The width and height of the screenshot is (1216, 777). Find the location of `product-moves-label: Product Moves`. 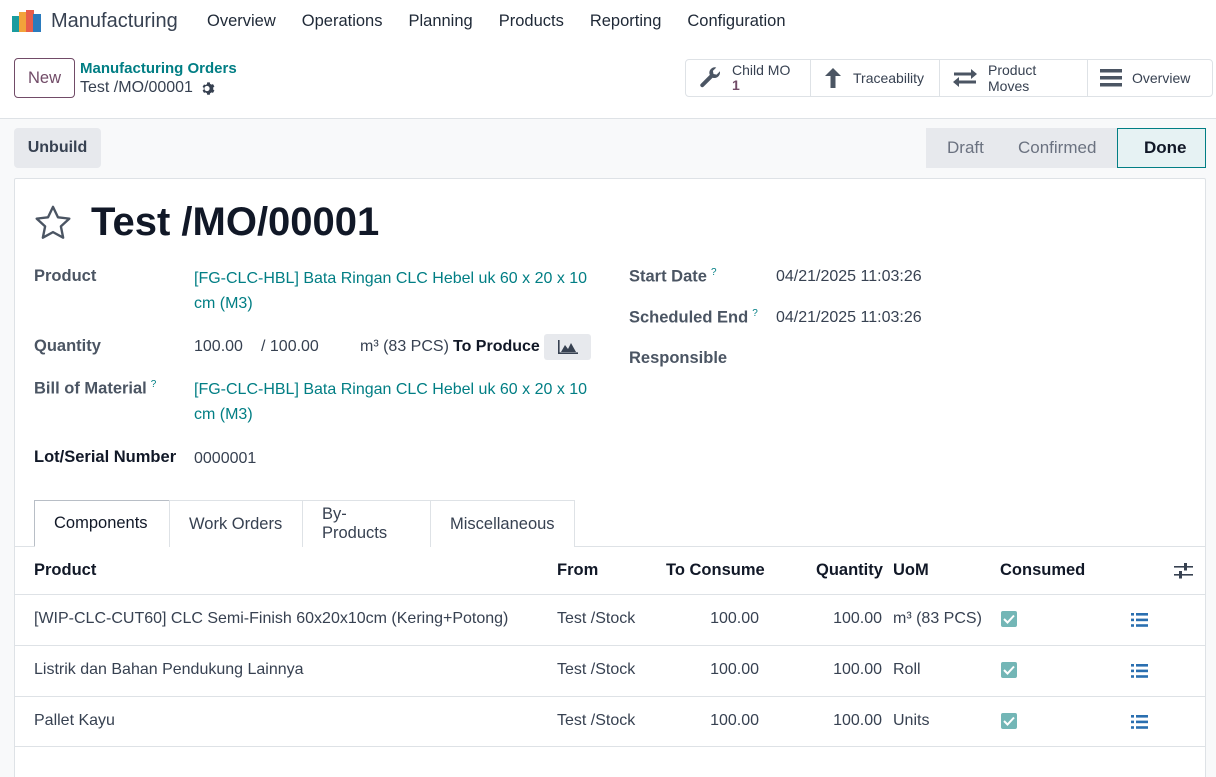

product-moves-label: Product Moves is located at coordinates (1012, 78).